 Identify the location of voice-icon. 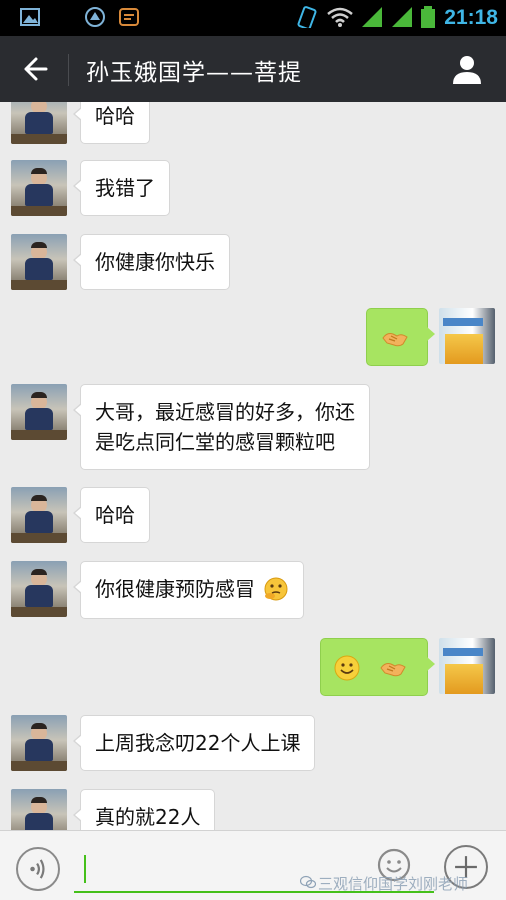
(38, 869).